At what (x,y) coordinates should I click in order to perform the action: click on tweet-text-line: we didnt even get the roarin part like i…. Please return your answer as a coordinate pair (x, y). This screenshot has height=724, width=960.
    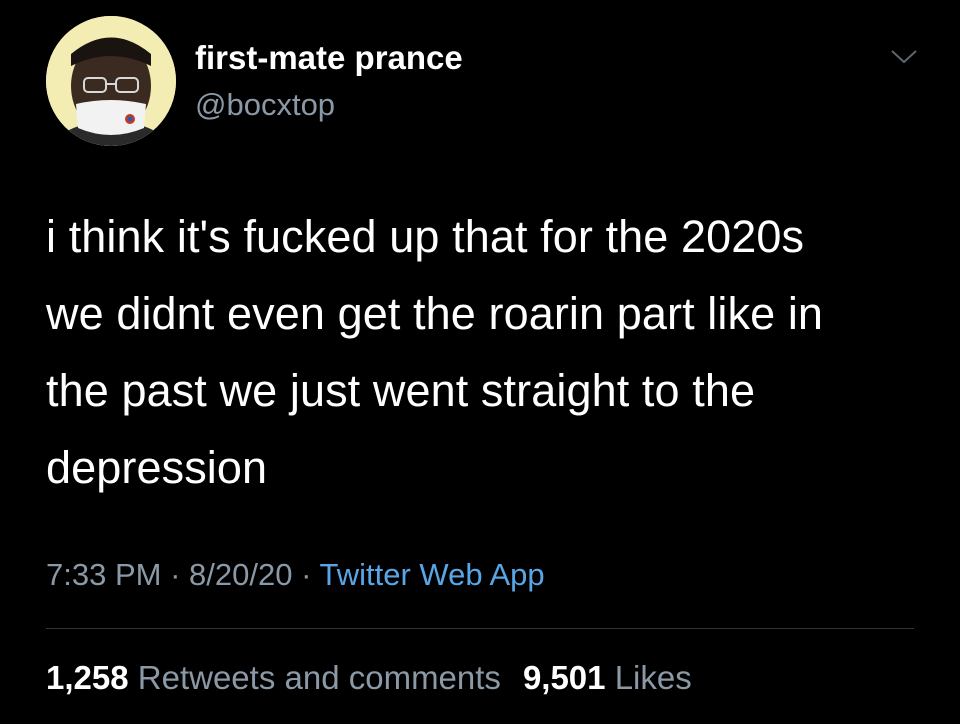
    Looking at the image, I should click on (435, 313).